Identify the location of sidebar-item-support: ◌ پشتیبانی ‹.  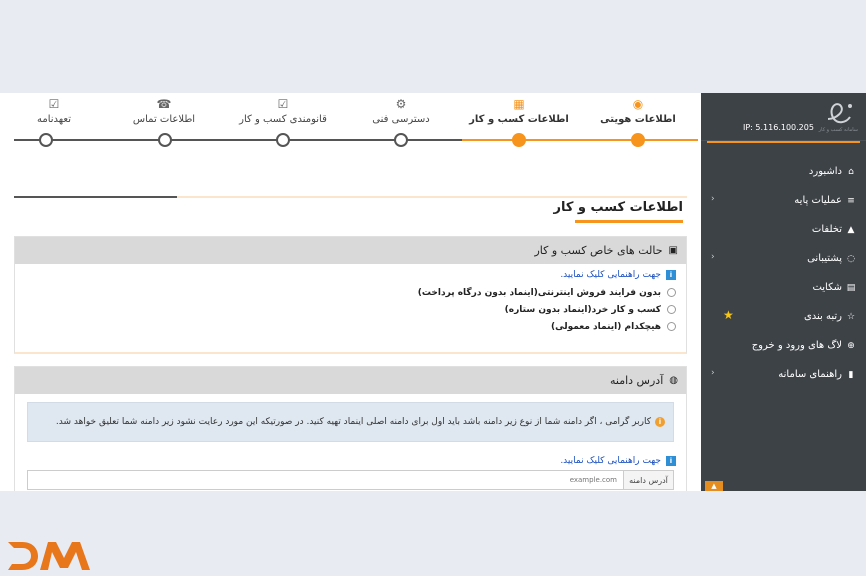
(783, 258).